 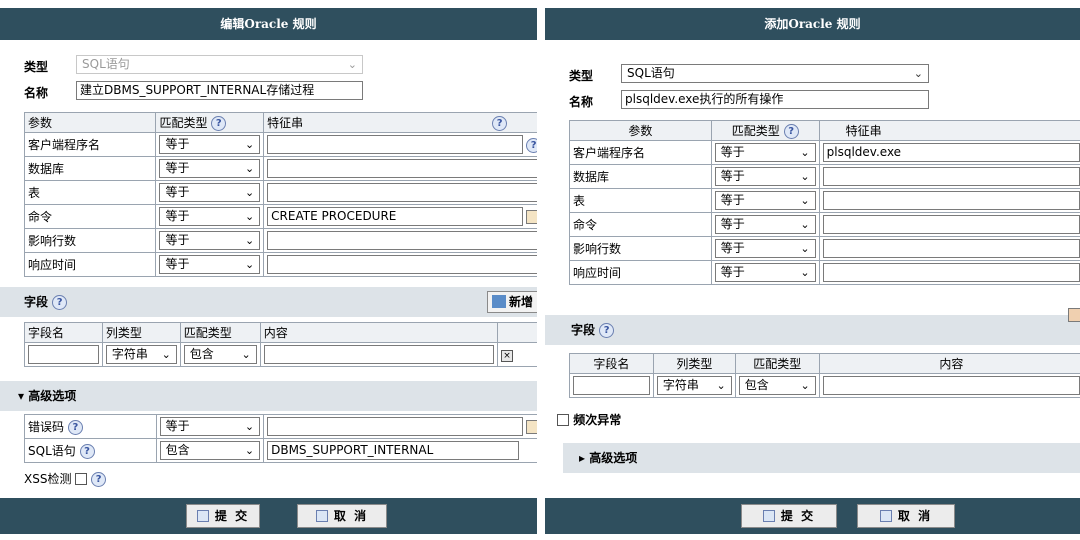 I want to click on table-header-row: 字段名 列类型 匹配类型 内容, so click(x=280, y=332).